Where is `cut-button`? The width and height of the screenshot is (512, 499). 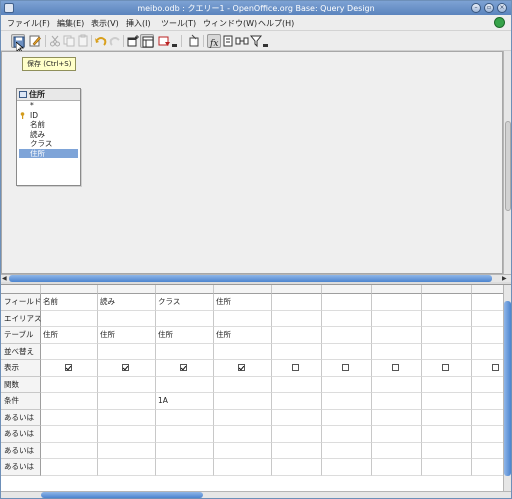 cut-button is located at coordinates (55, 41).